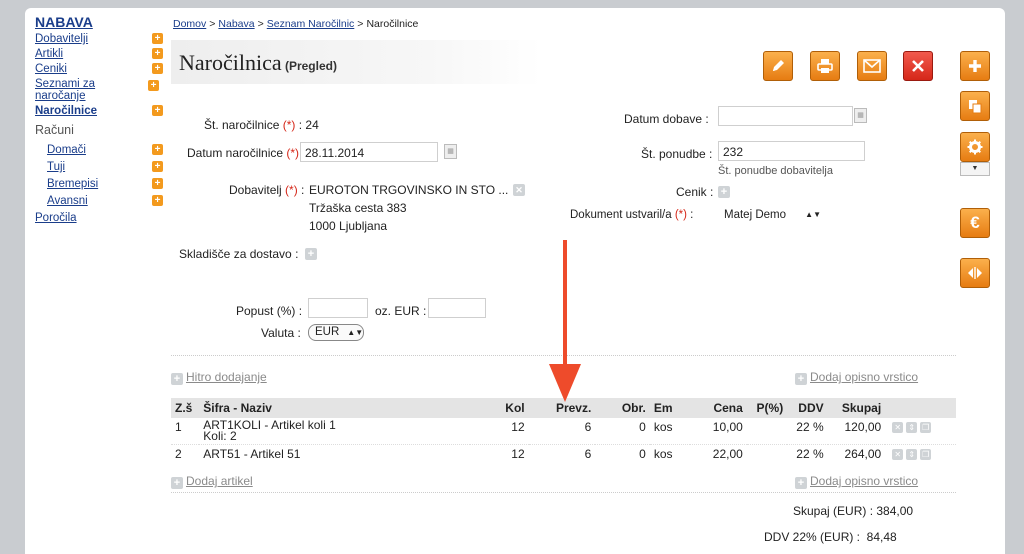 The height and width of the screenshot is (554, 1024). What do you see at coordinates (772, 215) in the screenshot?
I see `dokument-select: Matej Demo ▲▼` at bounding box center [772, 215].